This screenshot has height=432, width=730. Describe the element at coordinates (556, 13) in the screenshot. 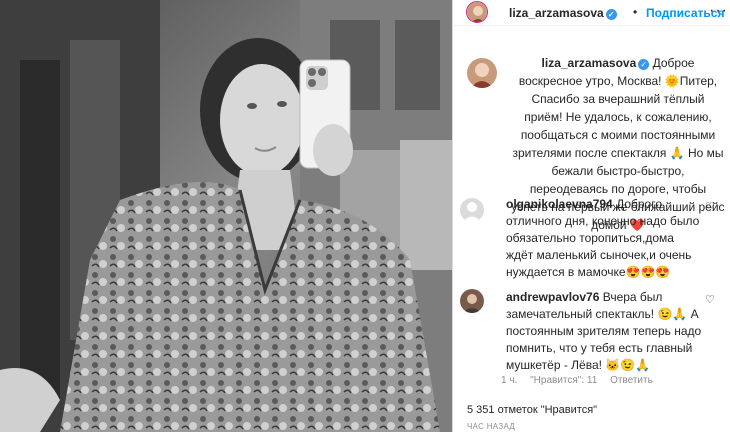

I see `author-username-text: liza_arzamasova` at that location.